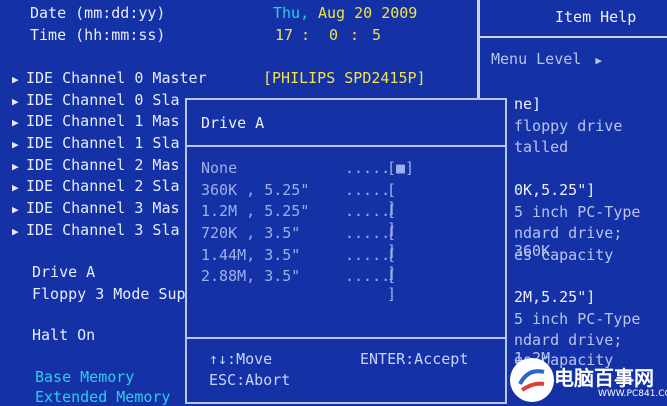  What do you see at coordinates (103, 208) in the screenshot?
I see `ide-item-label: IDE Channel 3 Mas` at bounding box center [103, 208].